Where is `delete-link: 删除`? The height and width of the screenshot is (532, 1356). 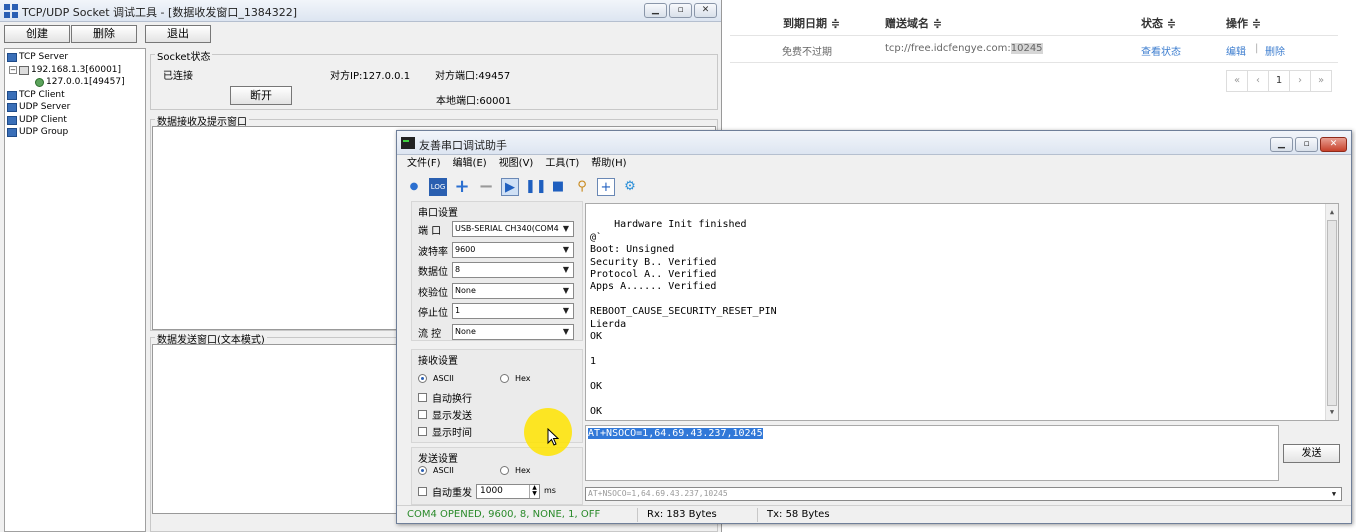 delete-link: 删除 is located at coordinates (1275, 50).